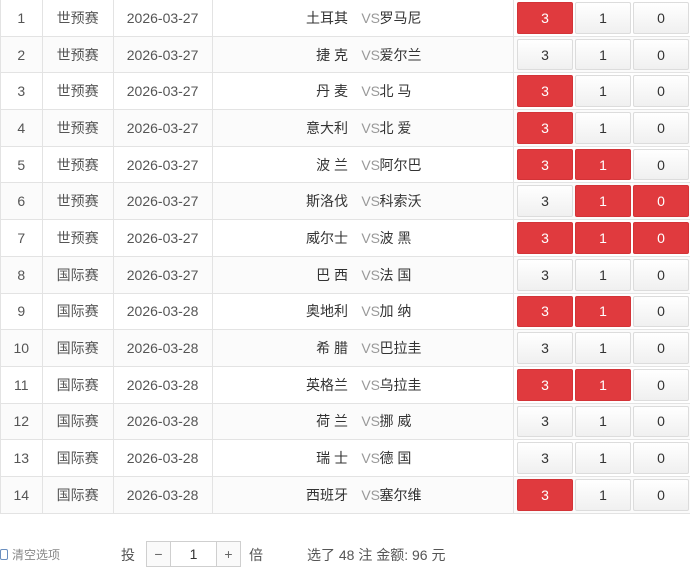 This screenshot has width=690, height=571. I want to click on home-team: 斯洛伐, so click(327, 201).